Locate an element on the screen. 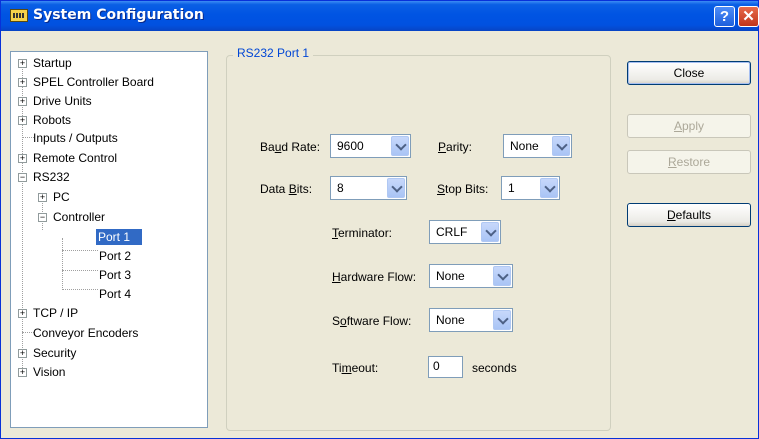 The image size is (759, 439). title-bar: System Configuration ? ✕ is located at coordinates (380, 16).